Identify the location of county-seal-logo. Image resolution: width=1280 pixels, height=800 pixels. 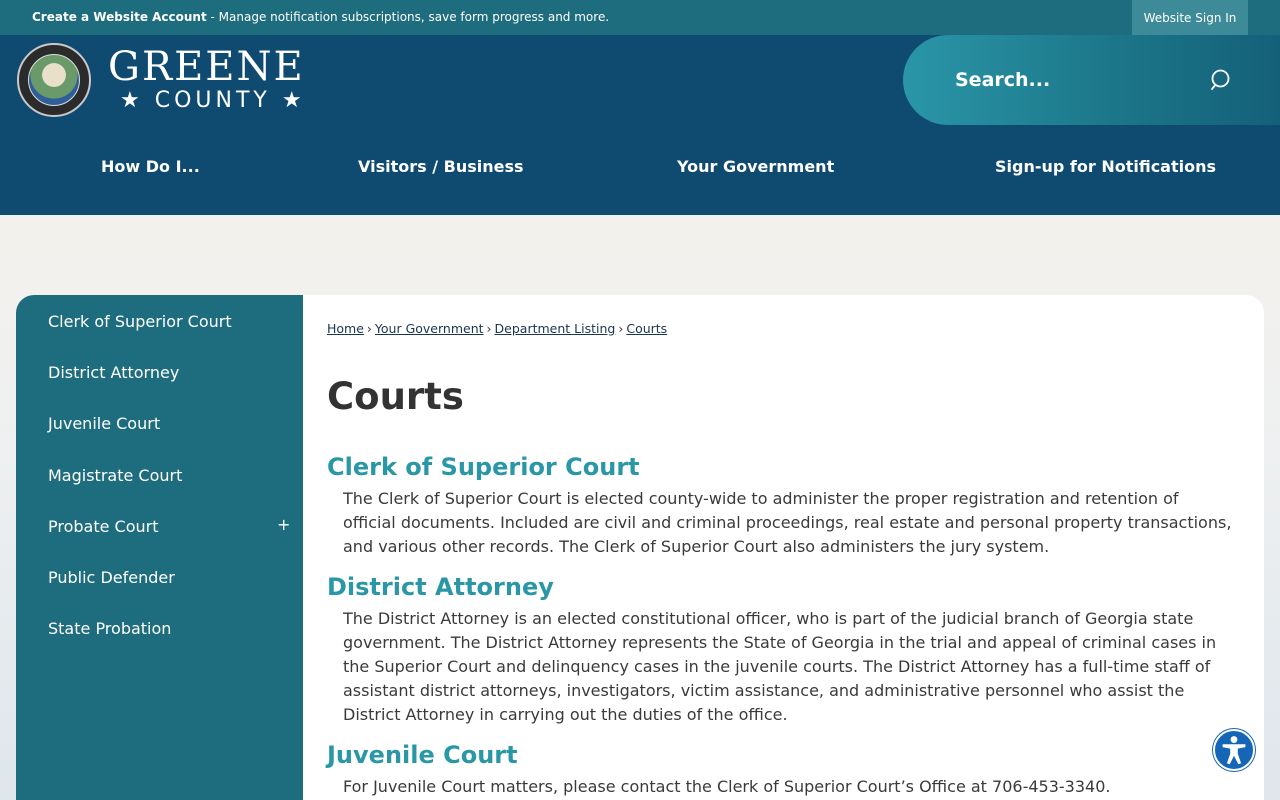
(54, 80).